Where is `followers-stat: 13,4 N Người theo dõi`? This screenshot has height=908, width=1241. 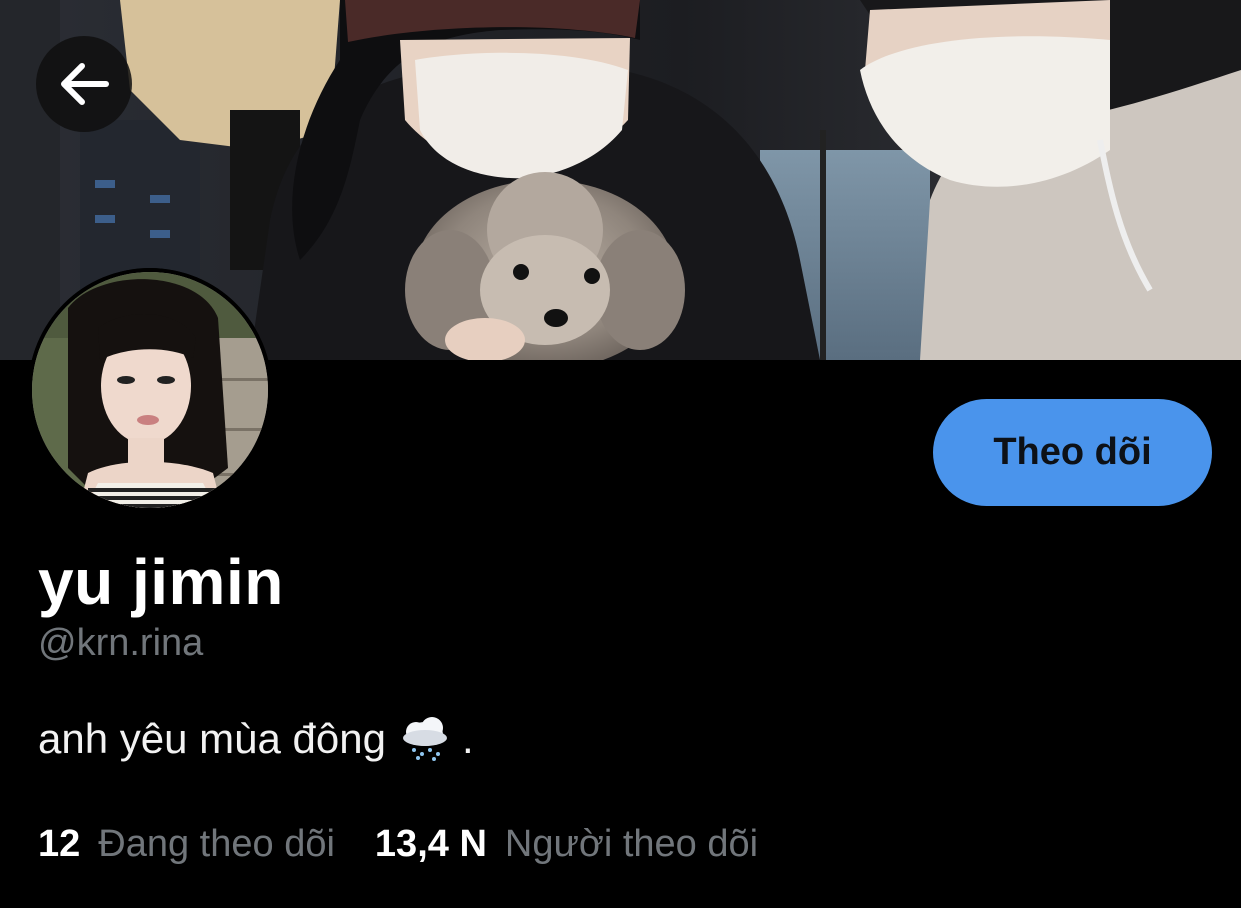 followers-stat: 13,4 N Người theo dõi is located at coordinates (566, 844).